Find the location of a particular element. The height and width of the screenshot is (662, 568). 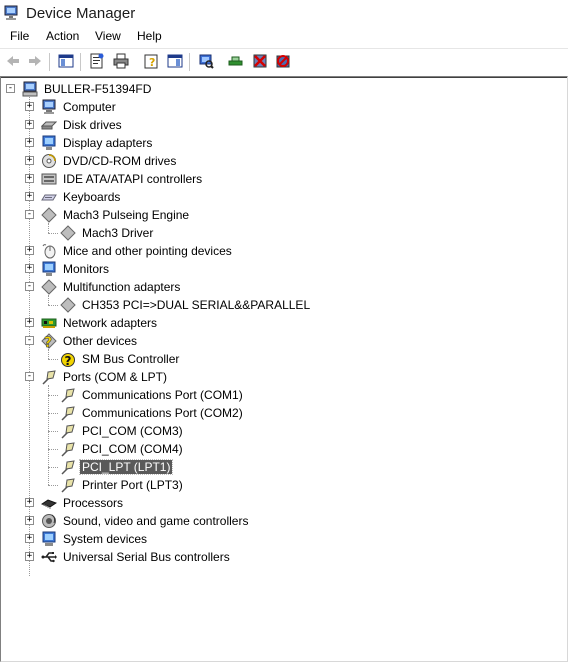

tree-node-label: SM Bus Controller is located at coordinates (131, 359).